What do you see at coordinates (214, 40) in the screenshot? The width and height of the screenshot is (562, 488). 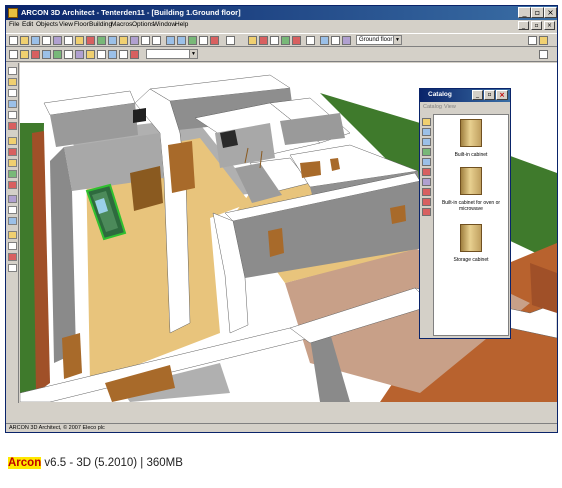 I see `render-icon` at bounding box center [214, 40].